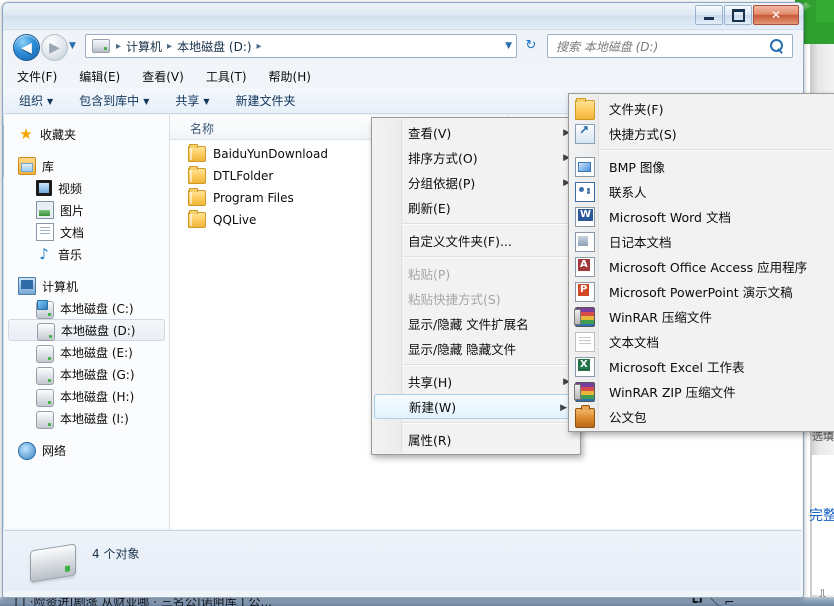 This screenshot has height=606, width=834. I want to click on refresh-button: ↻, so click(531, 46).